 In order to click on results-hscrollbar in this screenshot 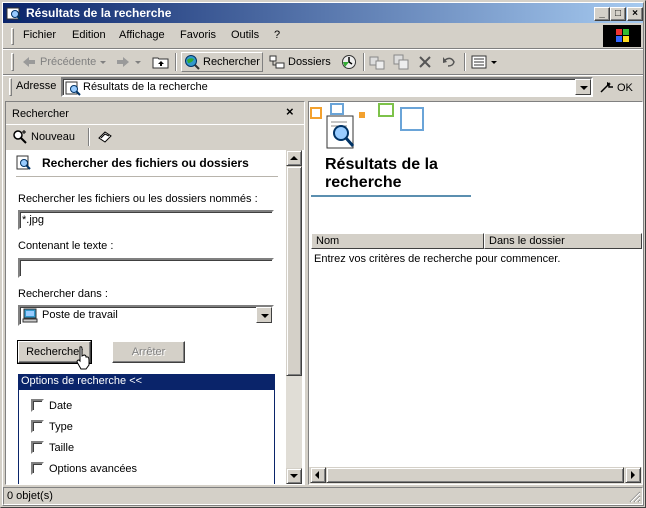, I will do `click(475, 475)`.